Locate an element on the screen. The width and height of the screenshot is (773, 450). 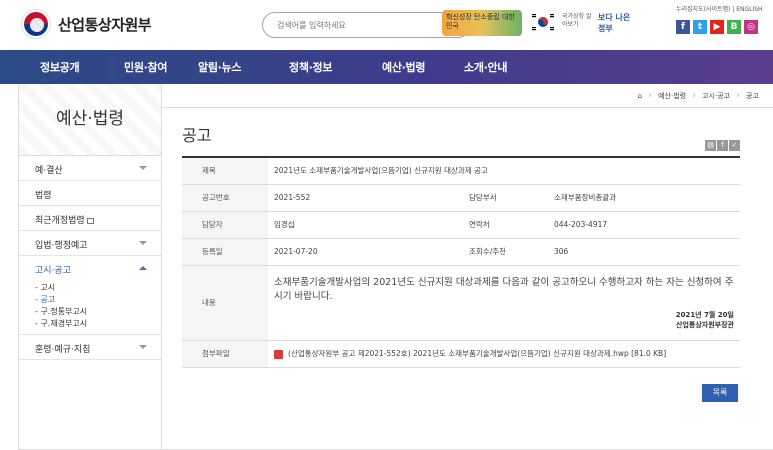
label-date: 등록일 is located at coordinates (225, 252).